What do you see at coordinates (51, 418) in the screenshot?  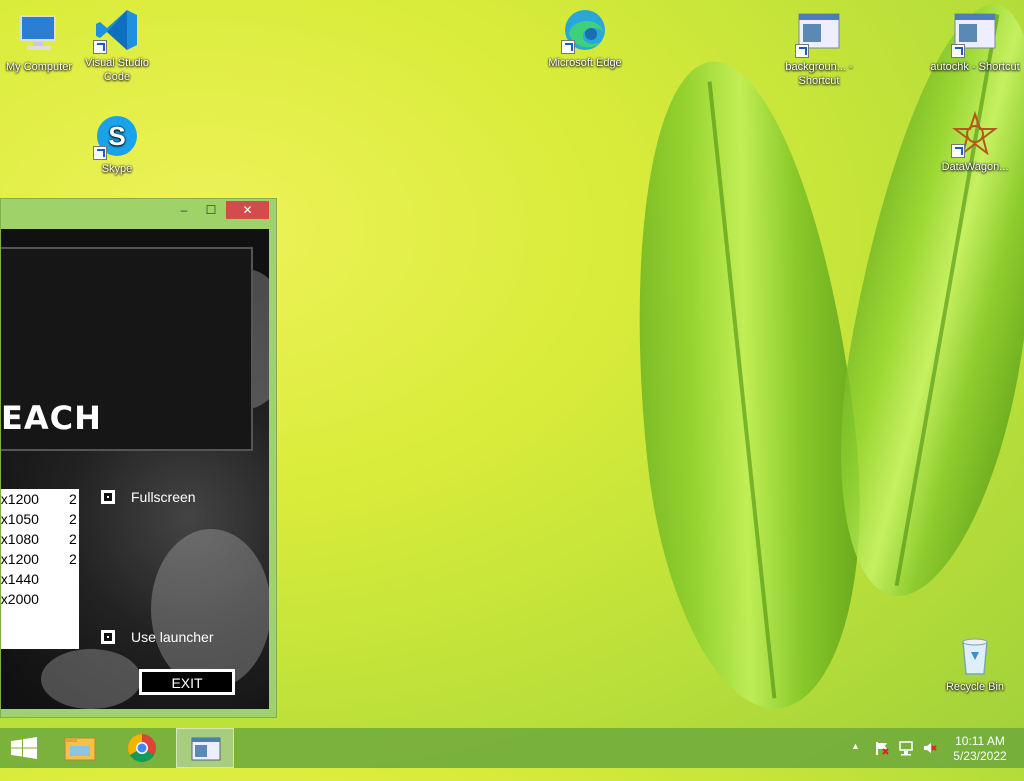 I see `game-logo-text: EACH` at bounding box center [51, 418].